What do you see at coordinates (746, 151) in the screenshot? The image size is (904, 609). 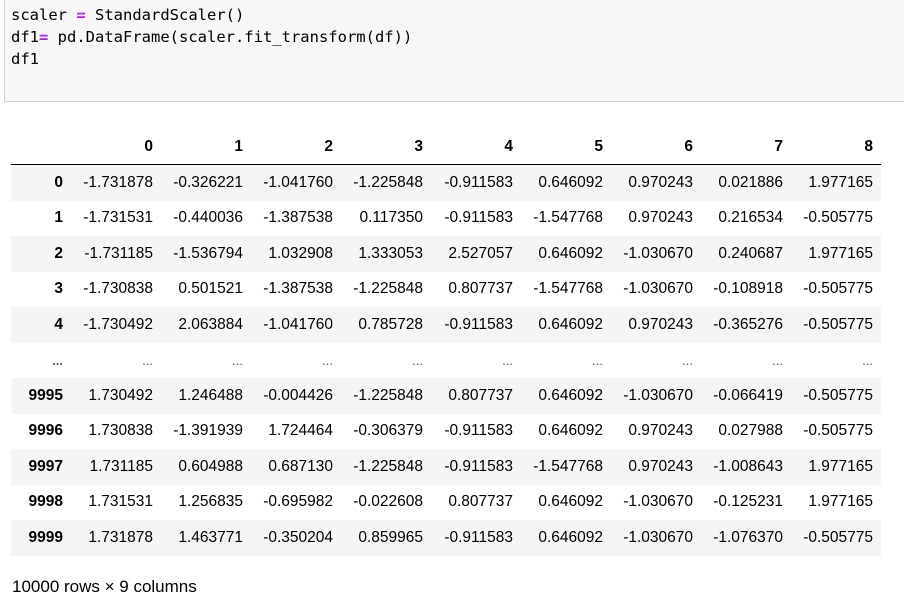 I see `column-header: 7` at bounding box center [746, 151].